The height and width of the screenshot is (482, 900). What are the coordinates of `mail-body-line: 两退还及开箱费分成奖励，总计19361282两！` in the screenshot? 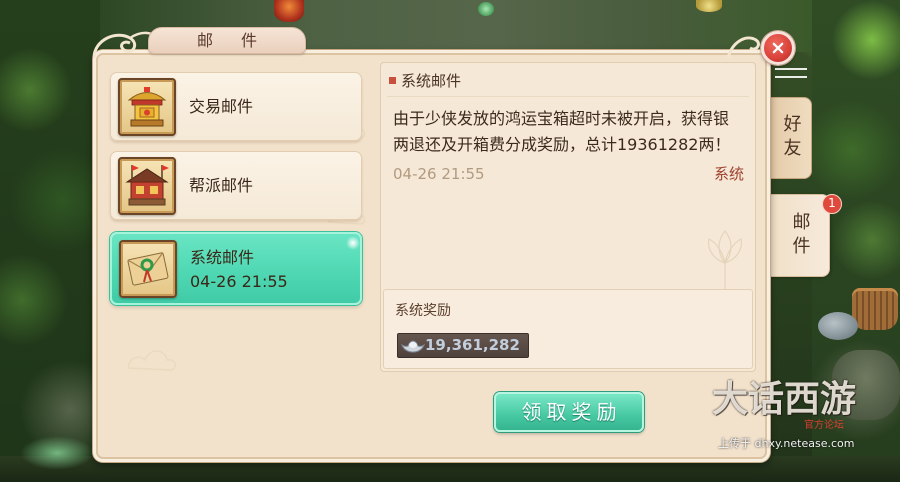 It's located at (562, 144).